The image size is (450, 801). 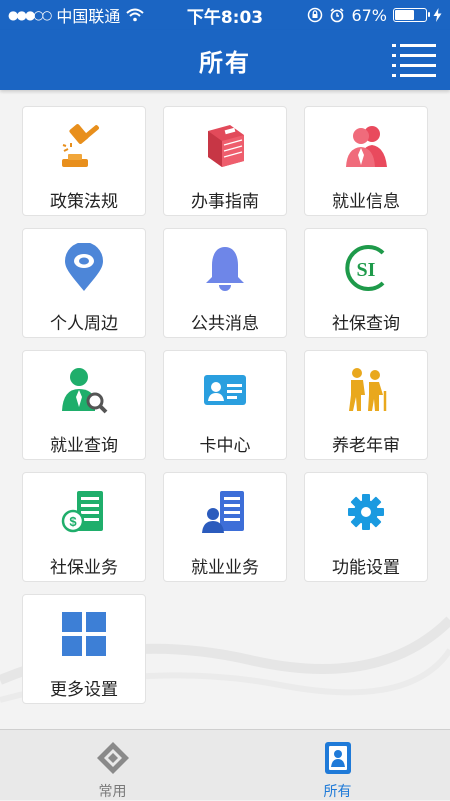 I want to click on tile-function-settings: 功能设置, so click(x=366, y=527).